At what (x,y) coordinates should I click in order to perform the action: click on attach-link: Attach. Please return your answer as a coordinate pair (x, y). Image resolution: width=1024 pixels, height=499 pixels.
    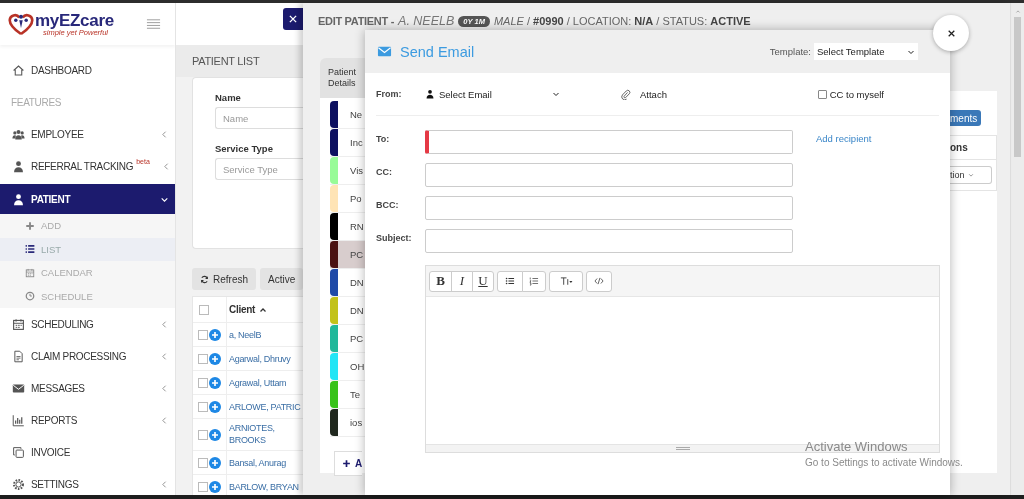
    Looking at the image, I should click on (643, 94).